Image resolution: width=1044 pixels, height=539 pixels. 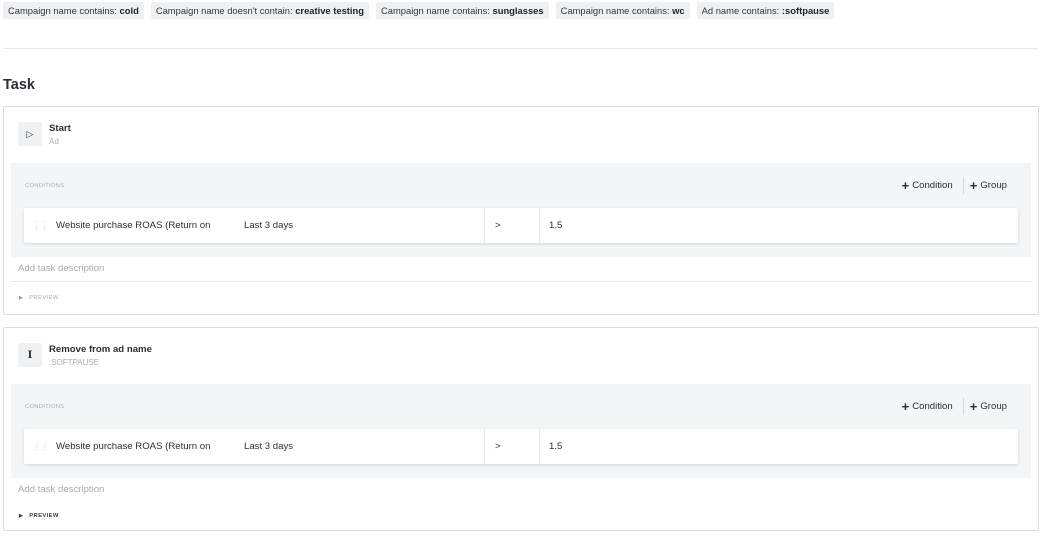 What do you see at coordinates (678, 10) in the screenshot?
I see `filter-tag-value: wc` at bounding box center [678, 10].